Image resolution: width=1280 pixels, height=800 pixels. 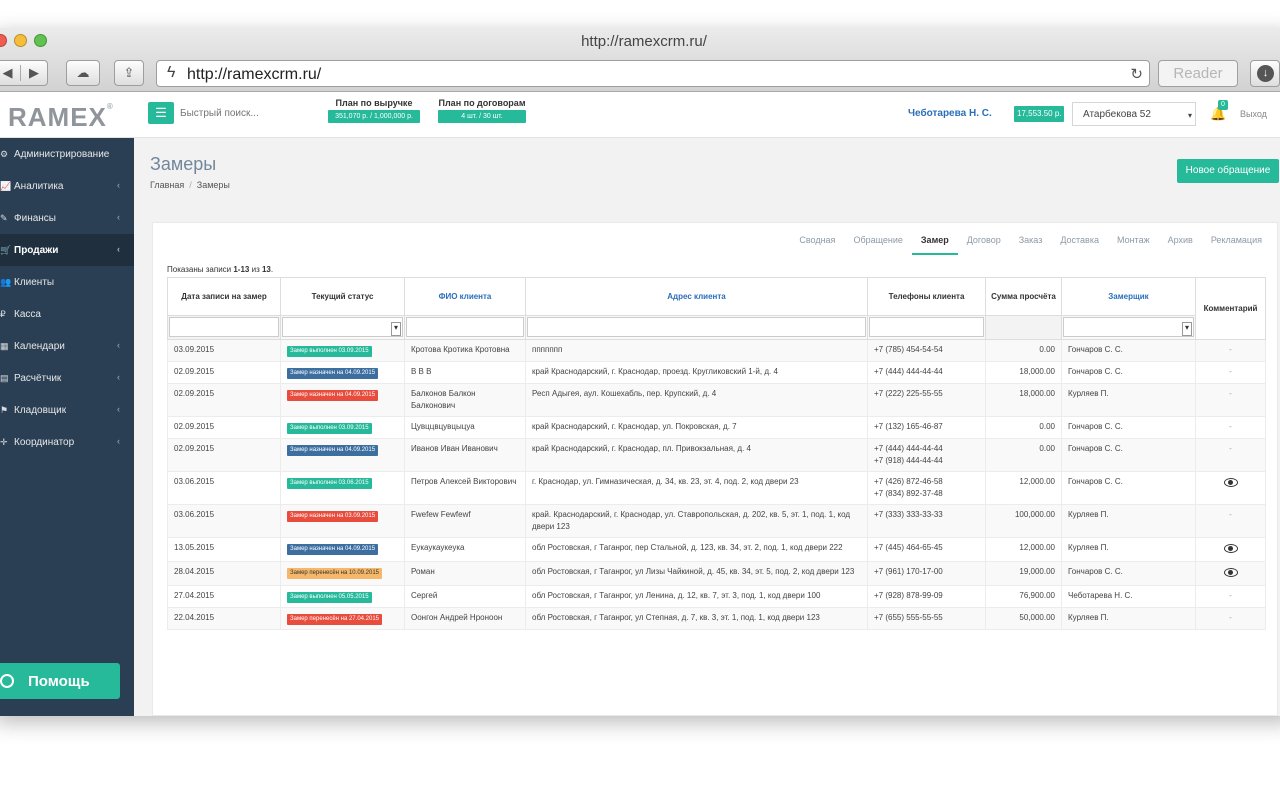 What do you see at coordinates (1128, 596) in the screenshot?
I see `cell-measurer: Чеботарева Н. С.` at bounding box center [1128, 596].